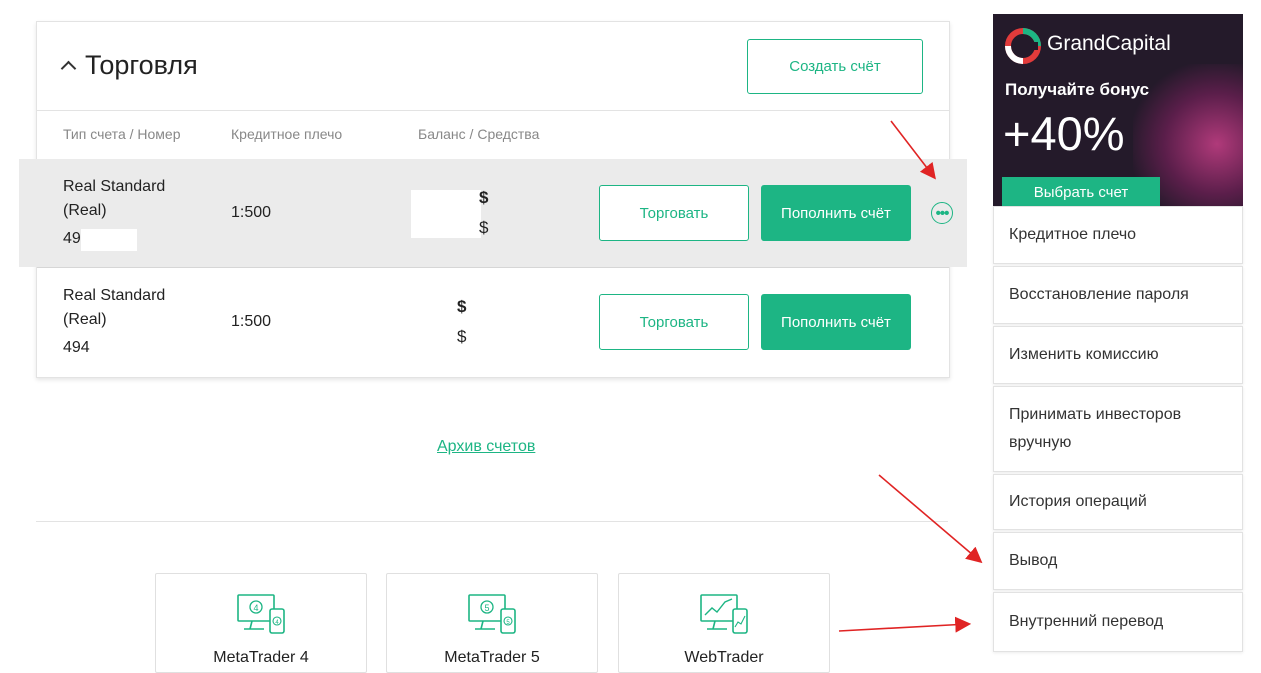 This screenshot has height=673, width=1261. What do you see at coordinates (141, 65) in the screenshot?
I see `section-title-text: Торговля` at bounding box center [141, 65].